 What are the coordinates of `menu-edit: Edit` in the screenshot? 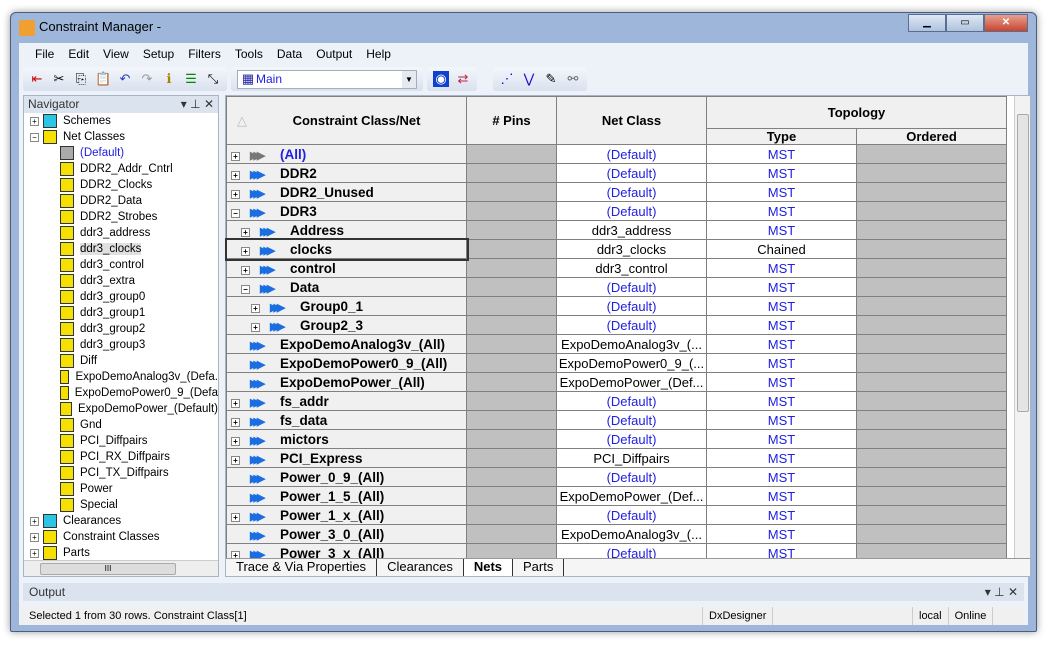 It's located at (78, 56).